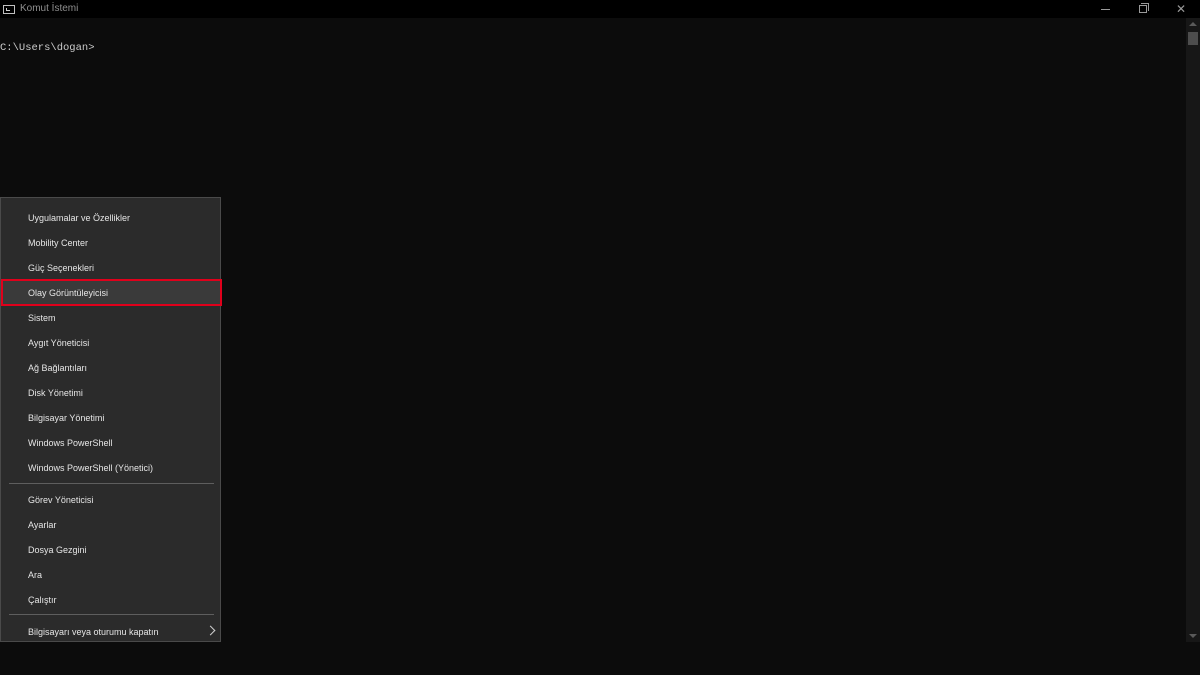 The width and height of the screenshot is (1200, 675). I want to click on menu-item-settings: Ayarlar, so click(111, 524).